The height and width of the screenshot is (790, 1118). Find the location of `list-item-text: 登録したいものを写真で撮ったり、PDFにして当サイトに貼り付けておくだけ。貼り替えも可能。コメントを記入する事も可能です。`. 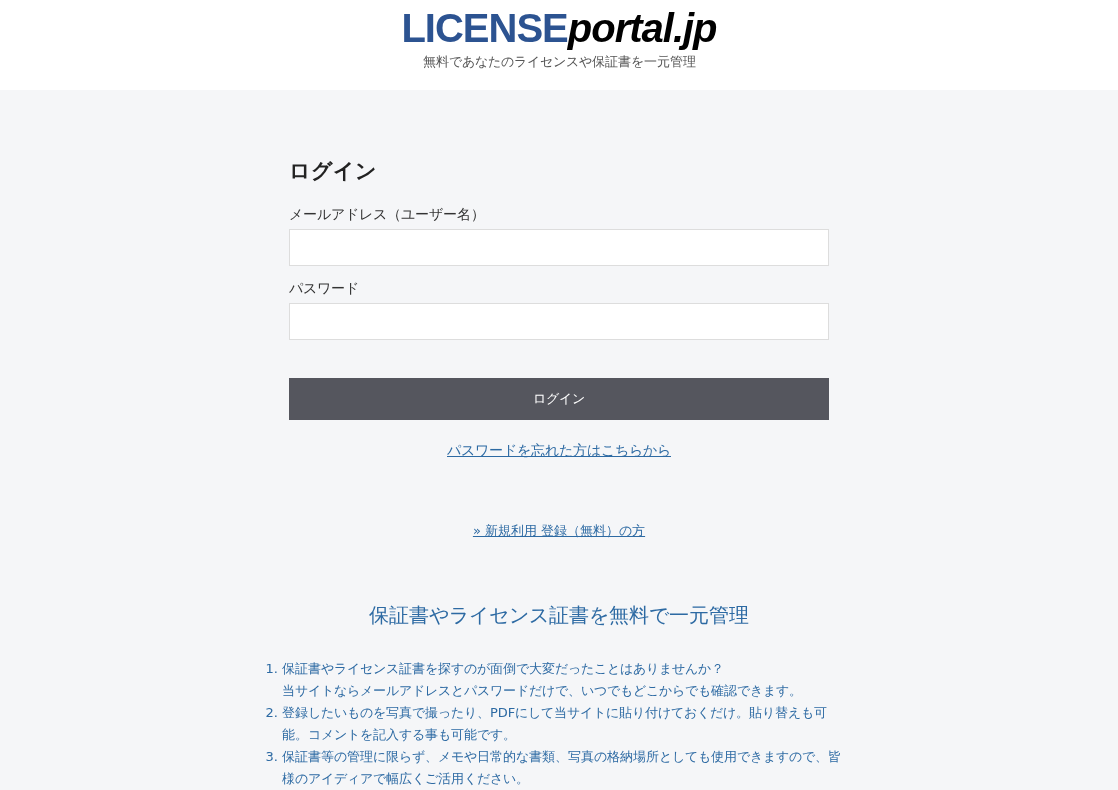

list-item-text: 登録したいものを写真で撮ったり、PDFにして当サイトに貼り付けておくだけ。貼り替えも可能。コメントを記入する事も可能です。 is located at coordinates (555, 724).